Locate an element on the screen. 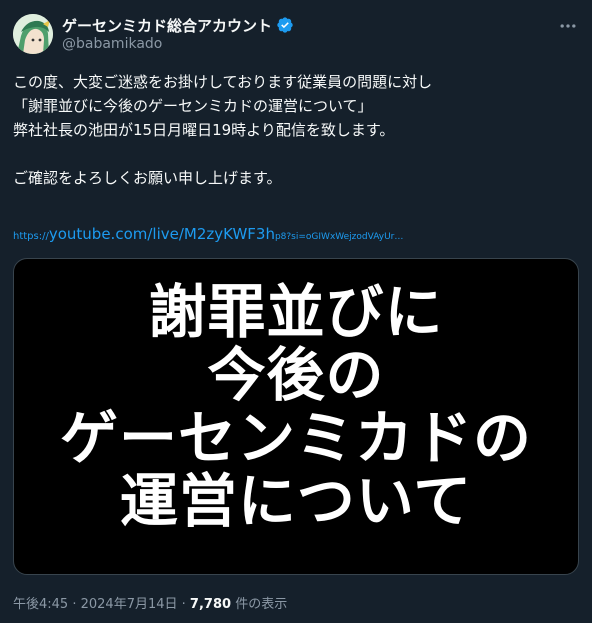  tweet-text-blank-line is located at coordinates (296, 154).